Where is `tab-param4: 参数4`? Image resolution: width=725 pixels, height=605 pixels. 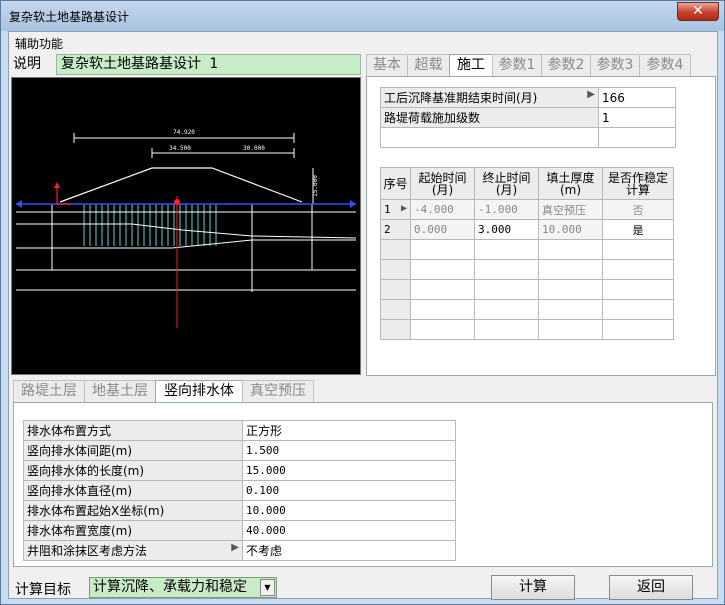 tab-param4: 参数4 is located at coordinates (665, 65).